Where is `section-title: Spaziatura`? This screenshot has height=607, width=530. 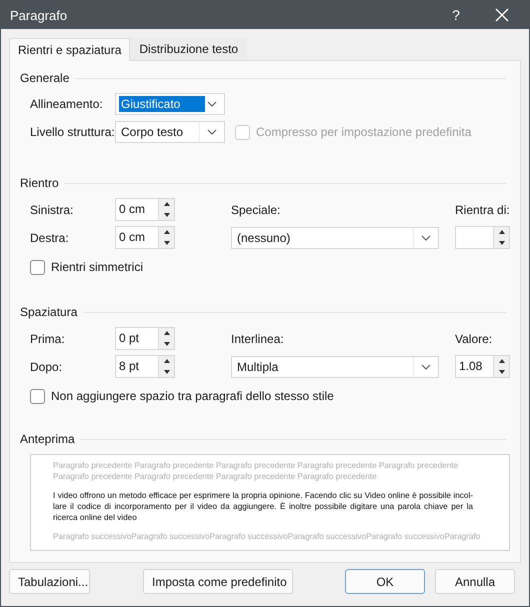
section-title: Spaziatura is located at coordinates (49, 312).